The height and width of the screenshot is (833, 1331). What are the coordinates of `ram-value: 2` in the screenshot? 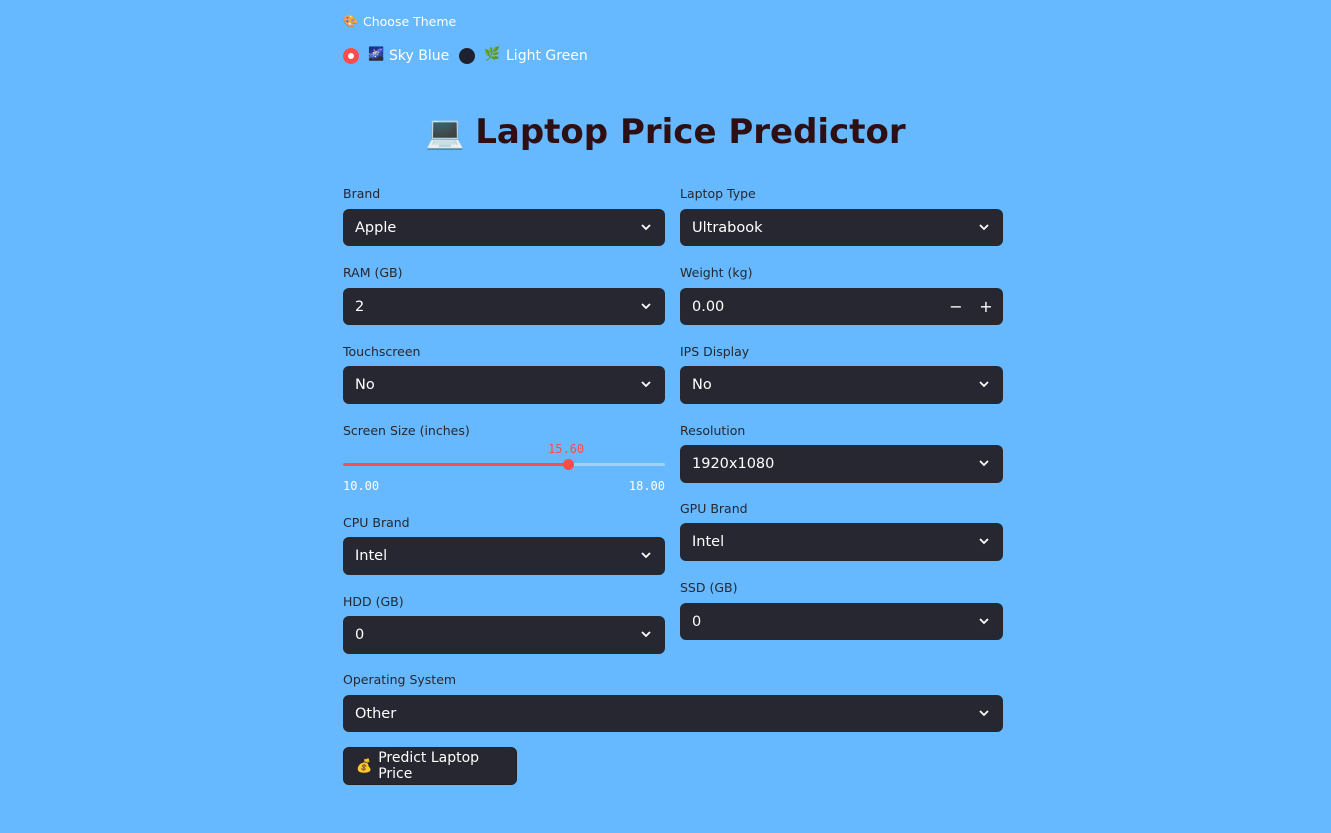 It's located at (360, 306).